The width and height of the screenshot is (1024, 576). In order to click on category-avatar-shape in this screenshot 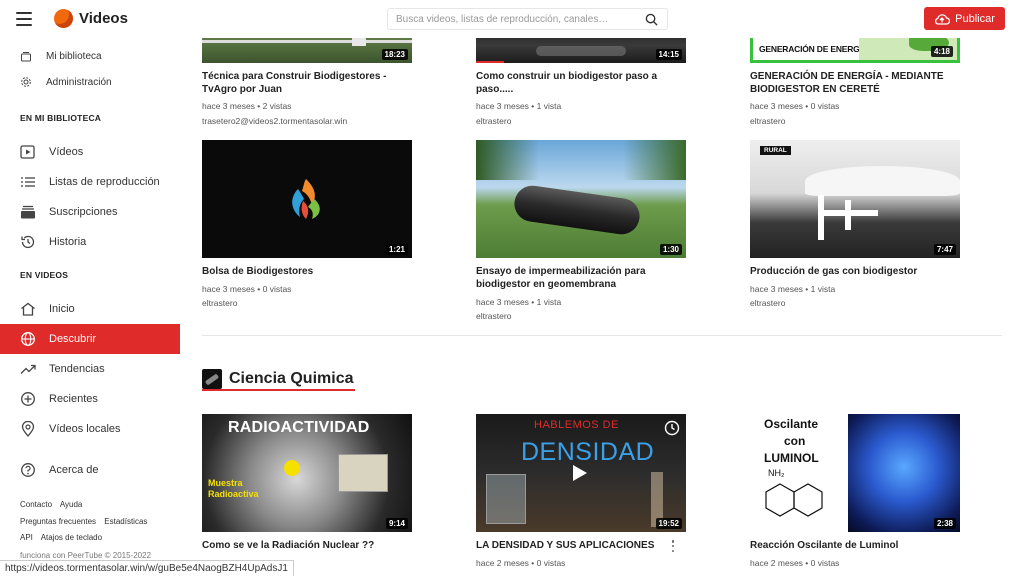, I will do `click(212, 379)`.